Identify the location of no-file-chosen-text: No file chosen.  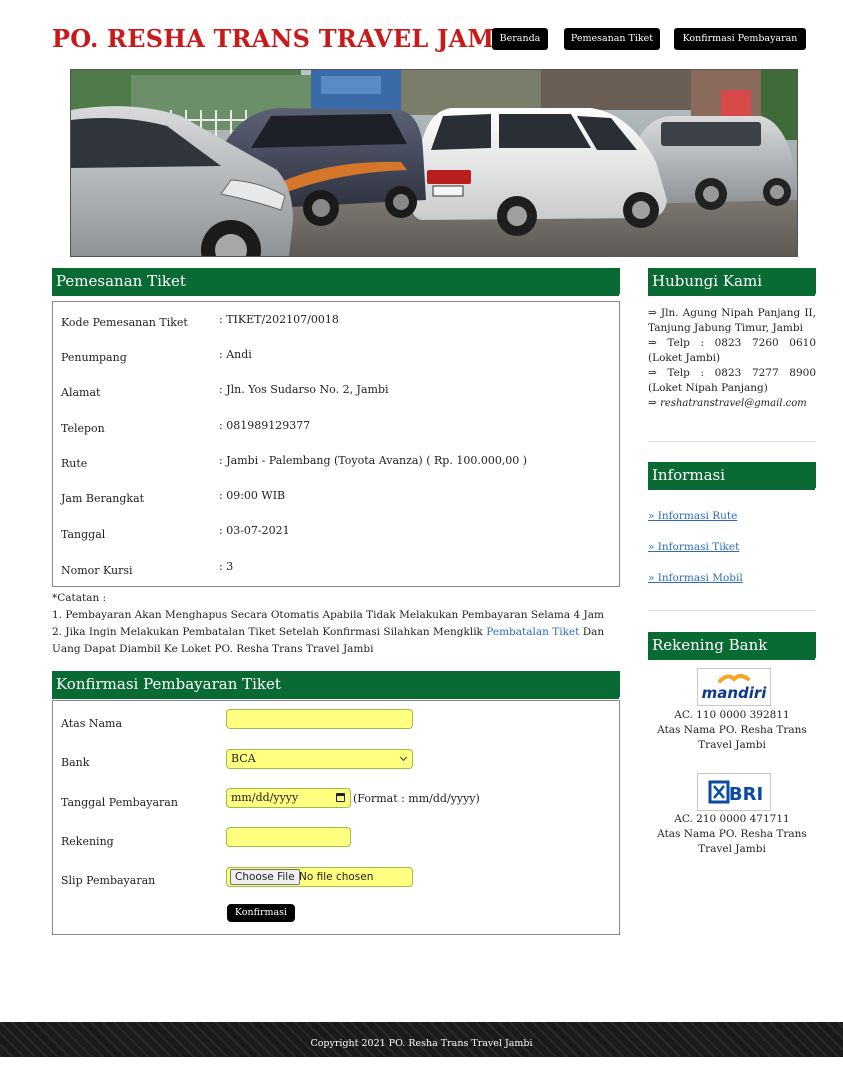
(336, 877).